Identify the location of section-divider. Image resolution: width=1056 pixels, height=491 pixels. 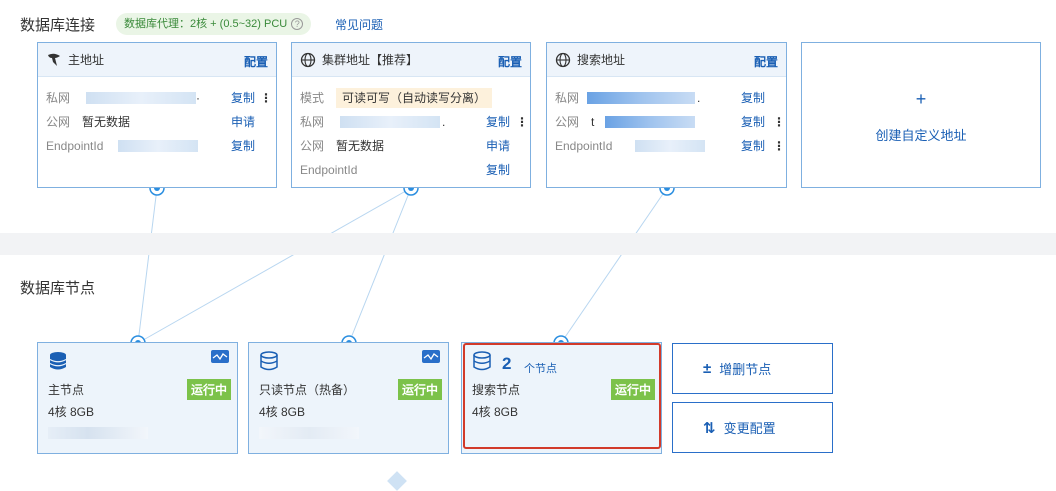
(528, 244).